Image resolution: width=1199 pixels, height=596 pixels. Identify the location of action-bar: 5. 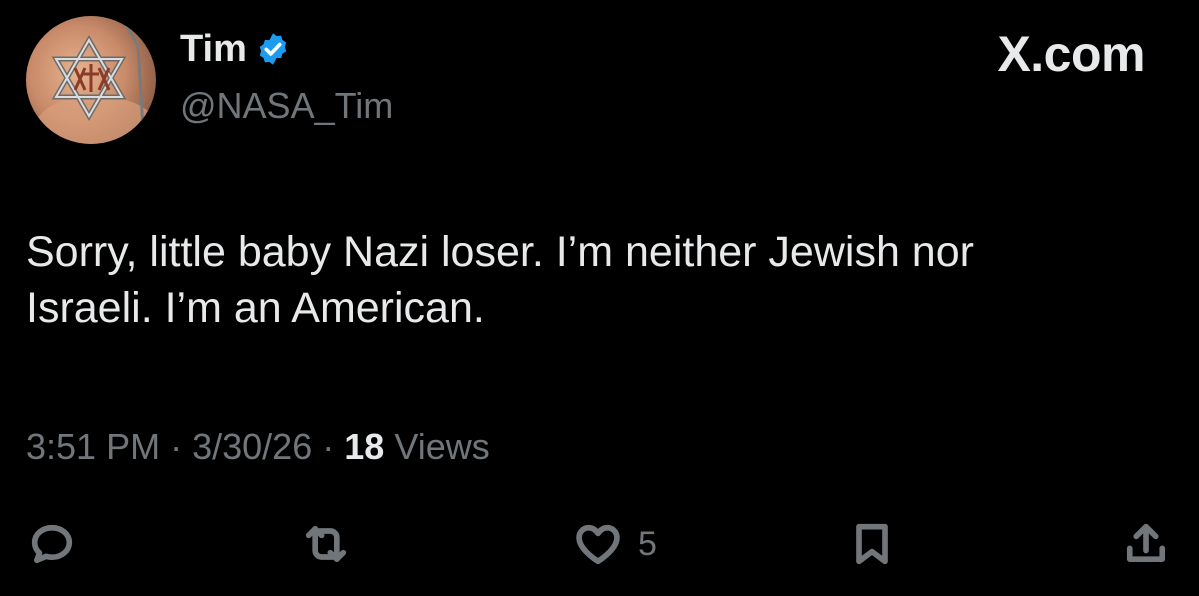
(599, 546).